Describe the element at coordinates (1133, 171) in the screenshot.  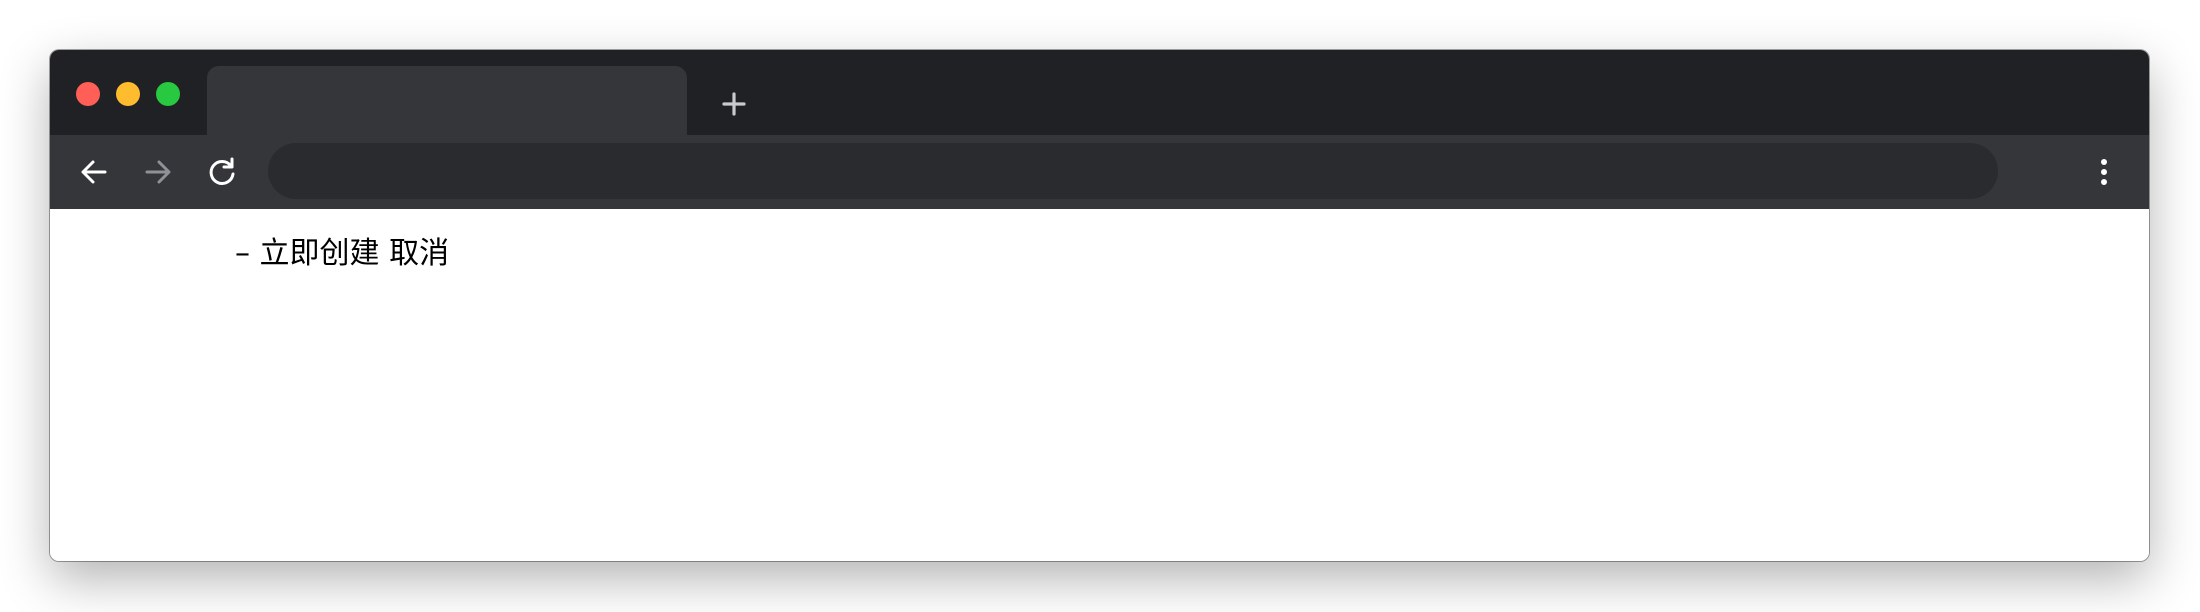
I see `address-bar` at that location.